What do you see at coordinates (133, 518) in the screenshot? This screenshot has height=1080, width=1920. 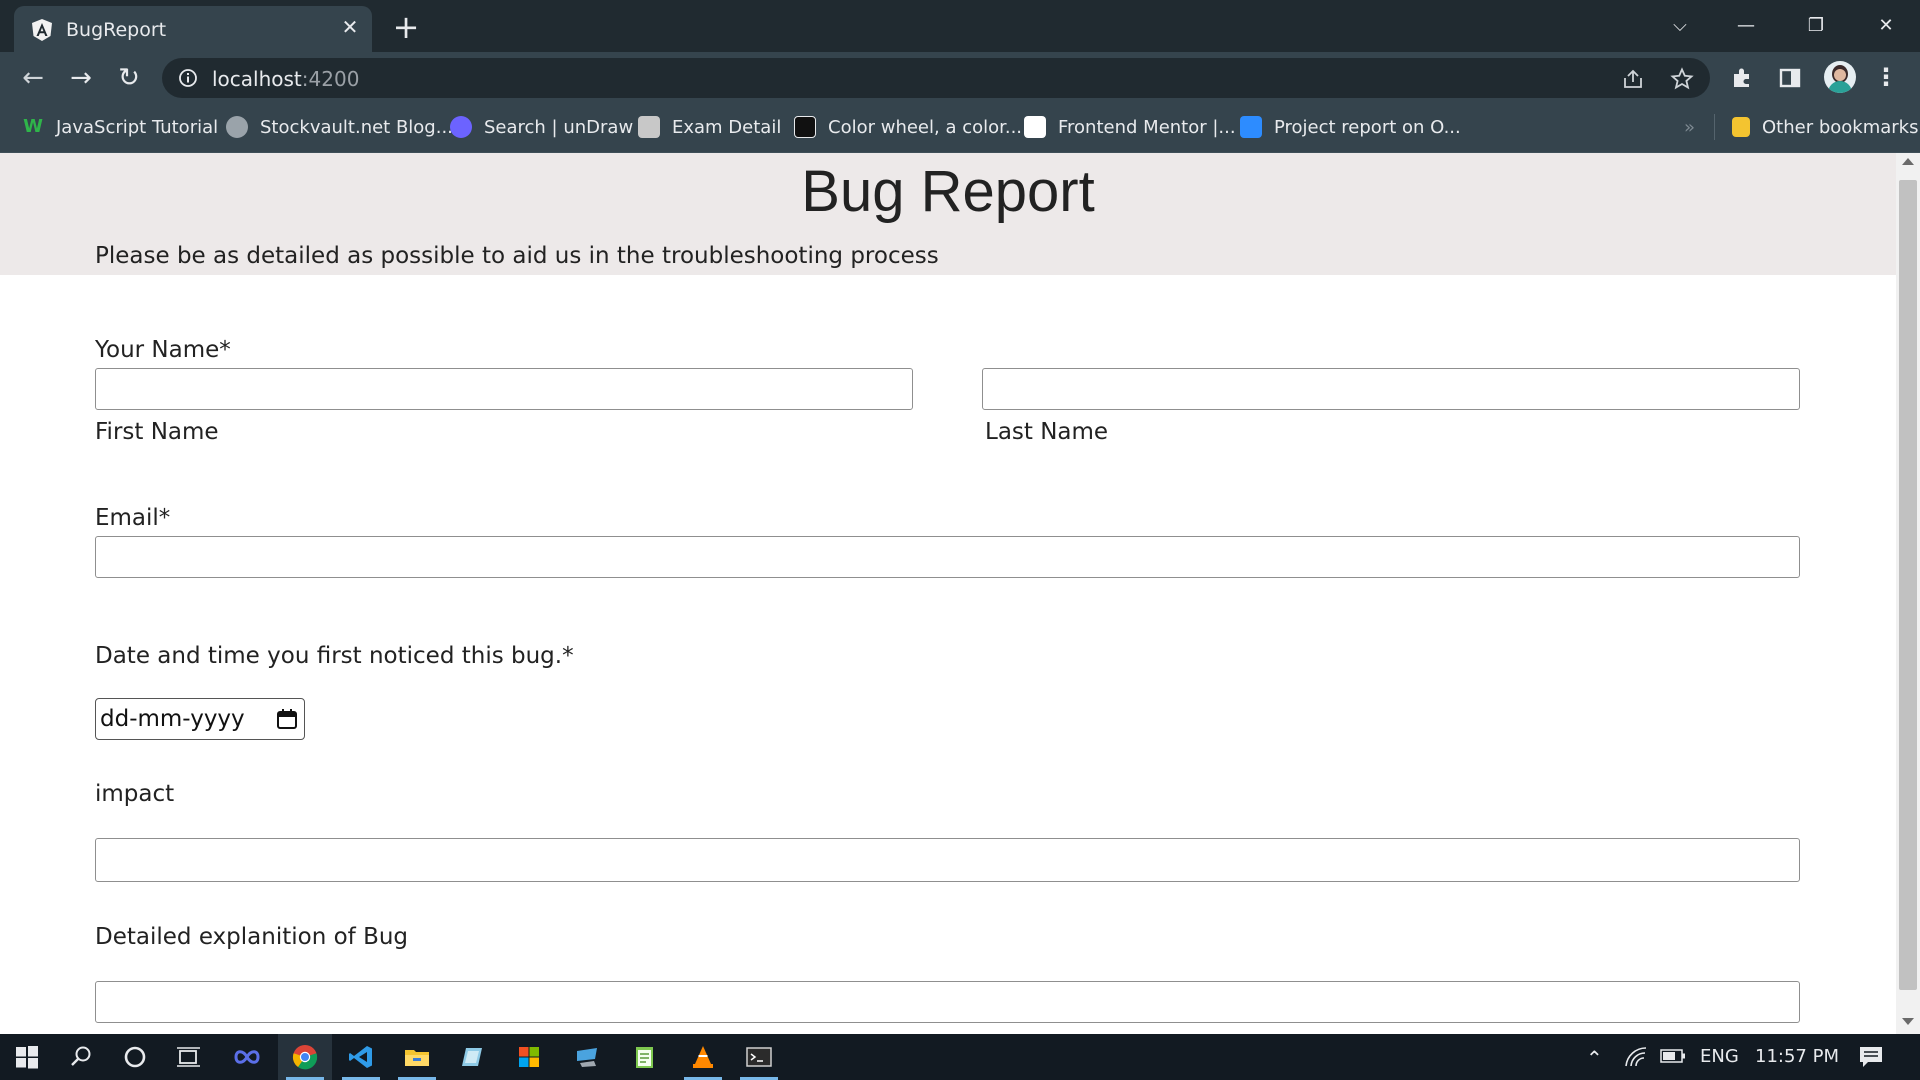 I see `email-label: Email*` at bounding box center [133, 518].